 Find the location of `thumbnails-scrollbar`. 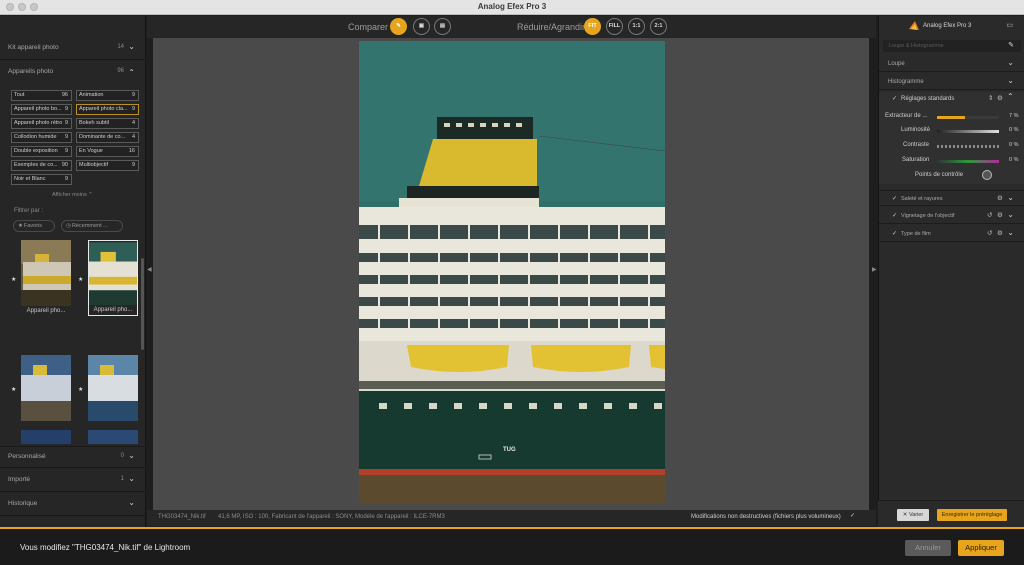

thumbnails-scrollbar is located at coordinates (142, 304).